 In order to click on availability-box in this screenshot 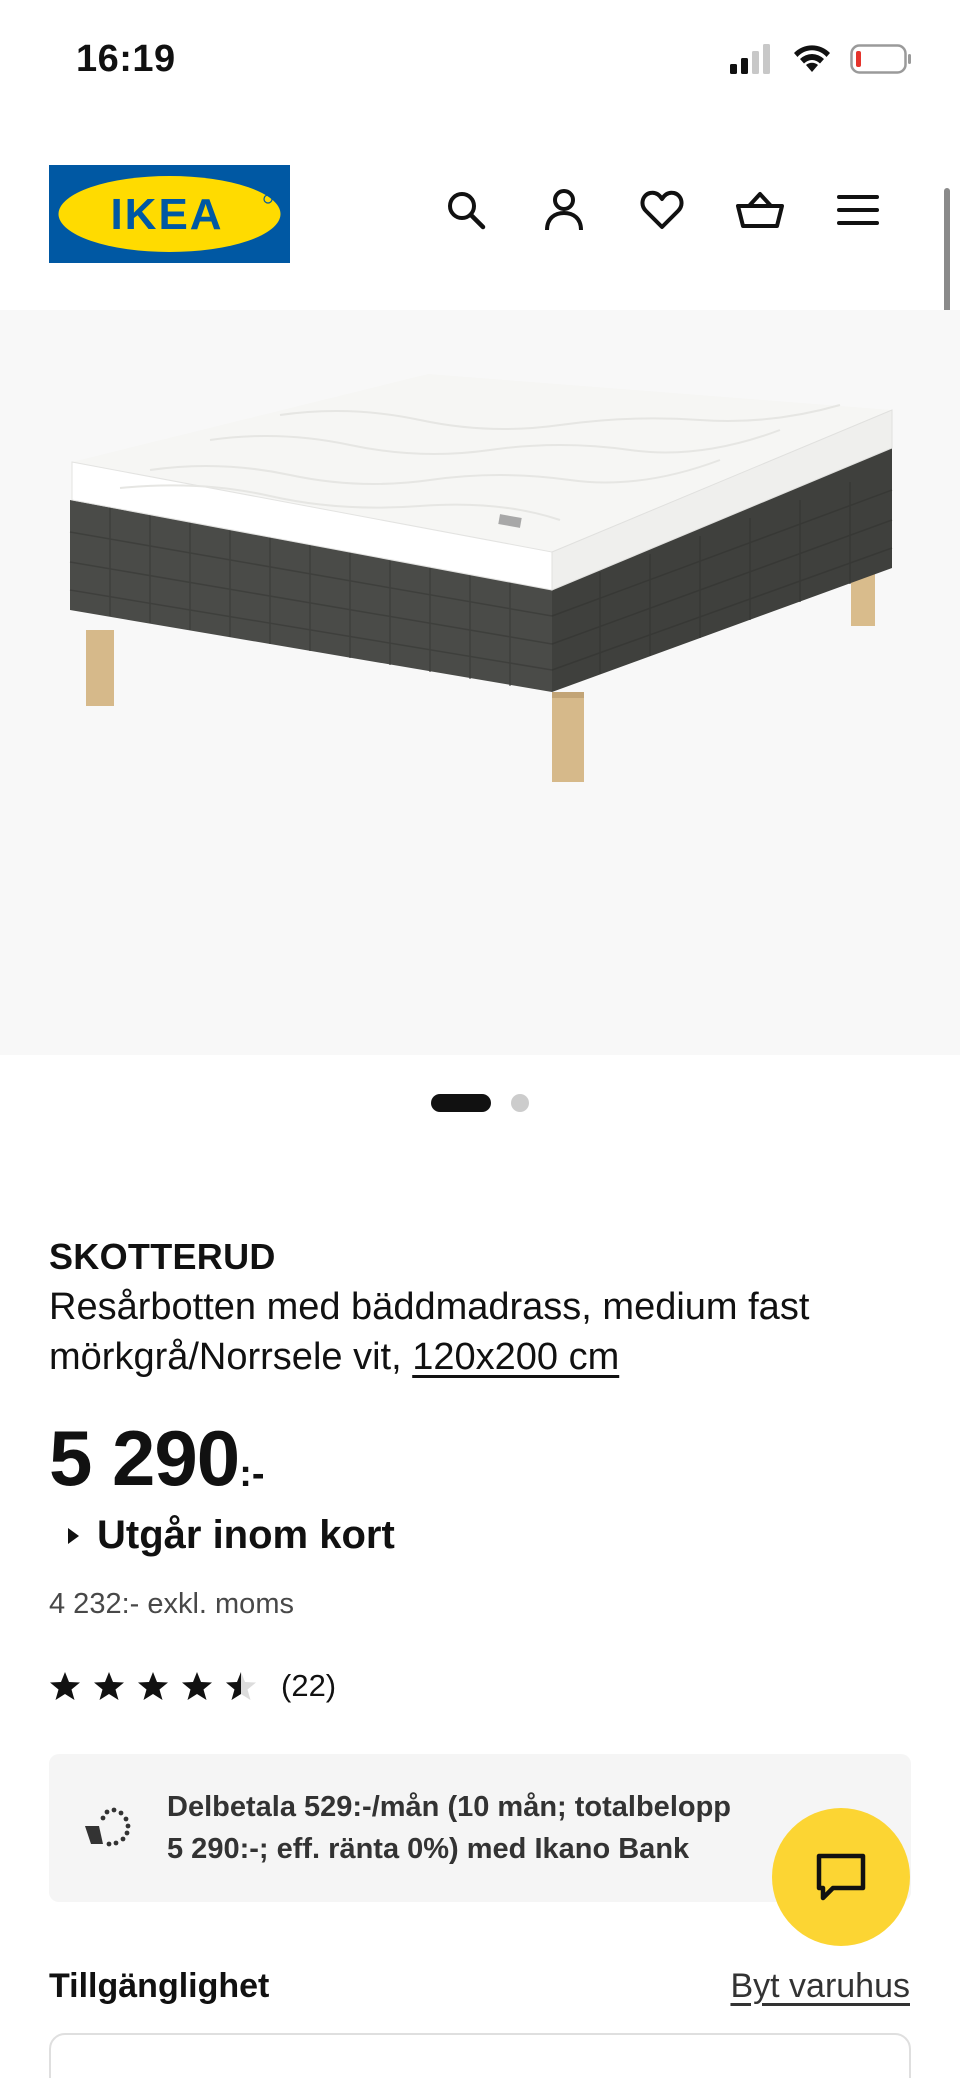, I will do `click(480, 2055)`.